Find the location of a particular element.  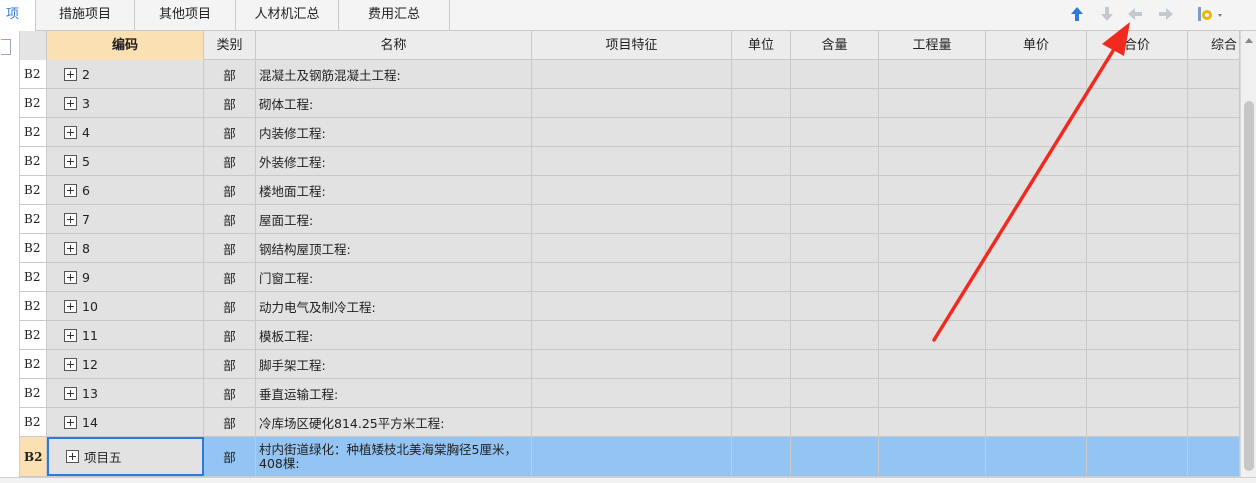

code-cell: 9 is located at coordinates (125, 277).